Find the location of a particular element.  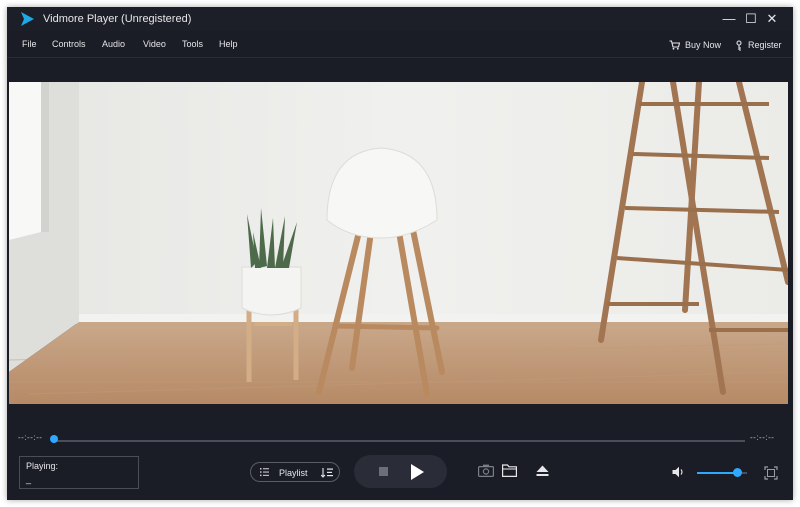

seek-track is located at coordinates (399, 441).